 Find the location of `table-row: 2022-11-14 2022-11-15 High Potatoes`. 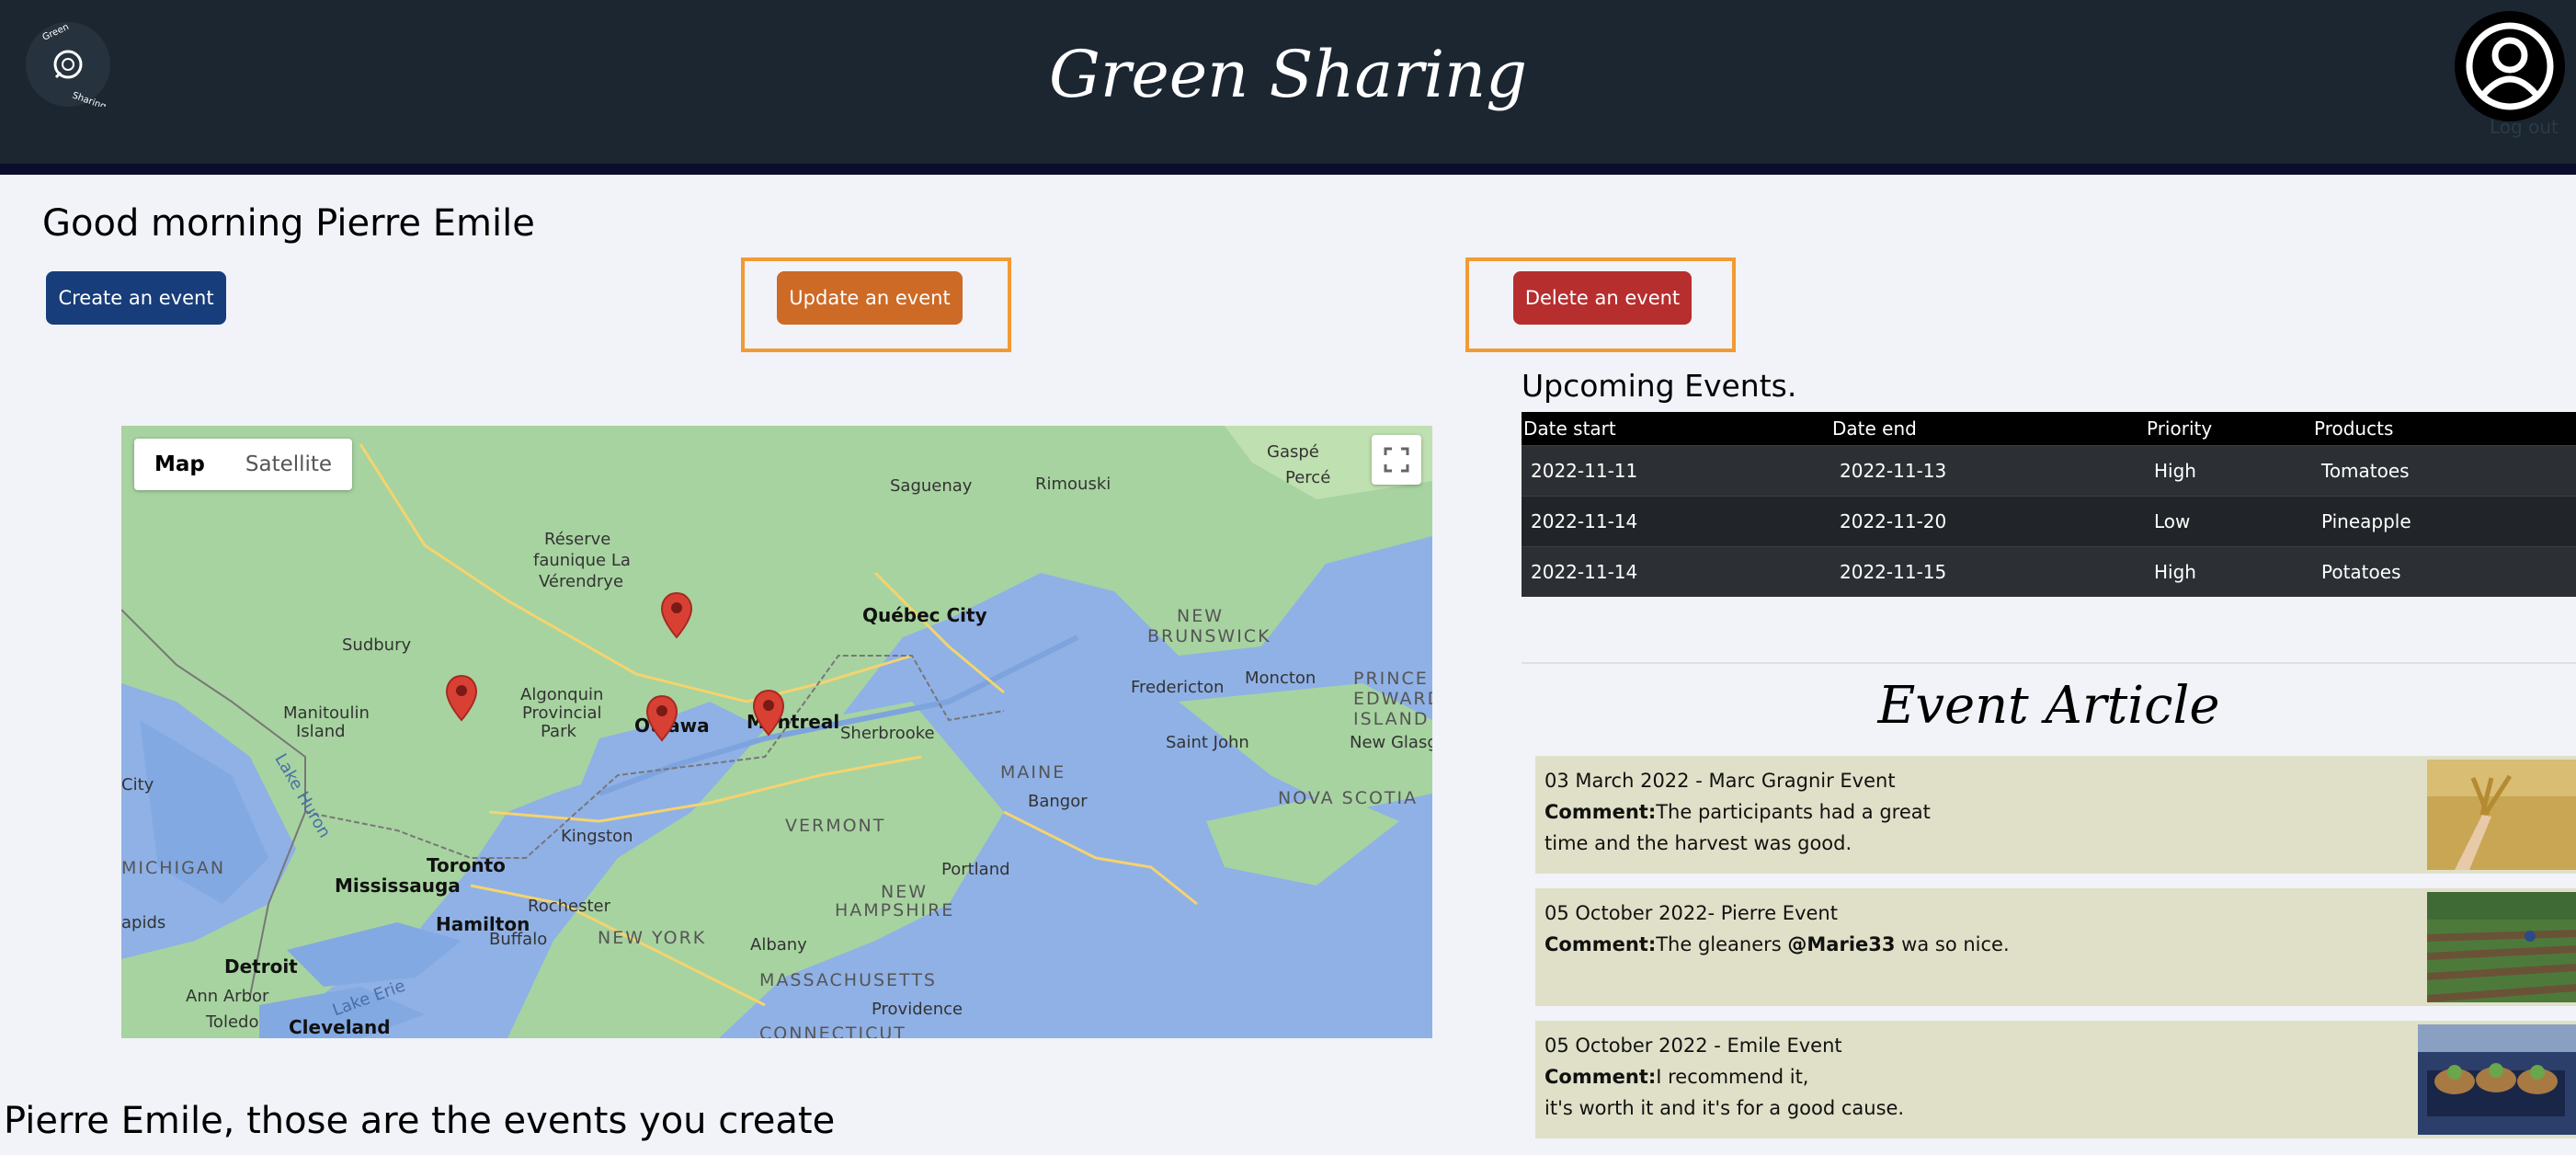

table-row: 2022-11-14 2022-11-15 High Potatoes is located at coordinates (2049, 571).